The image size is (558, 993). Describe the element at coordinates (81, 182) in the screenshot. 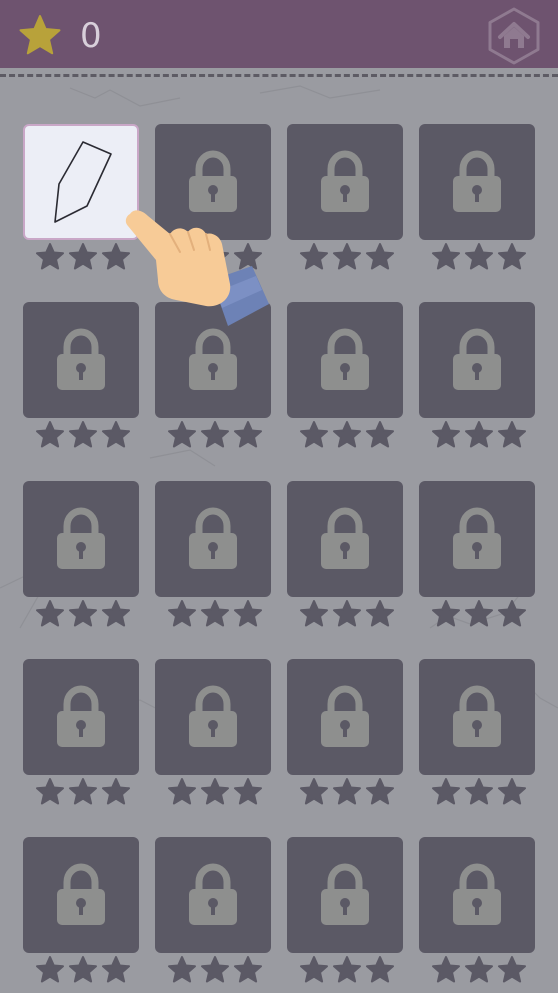

I see `level-tile-unlocked` at that location.